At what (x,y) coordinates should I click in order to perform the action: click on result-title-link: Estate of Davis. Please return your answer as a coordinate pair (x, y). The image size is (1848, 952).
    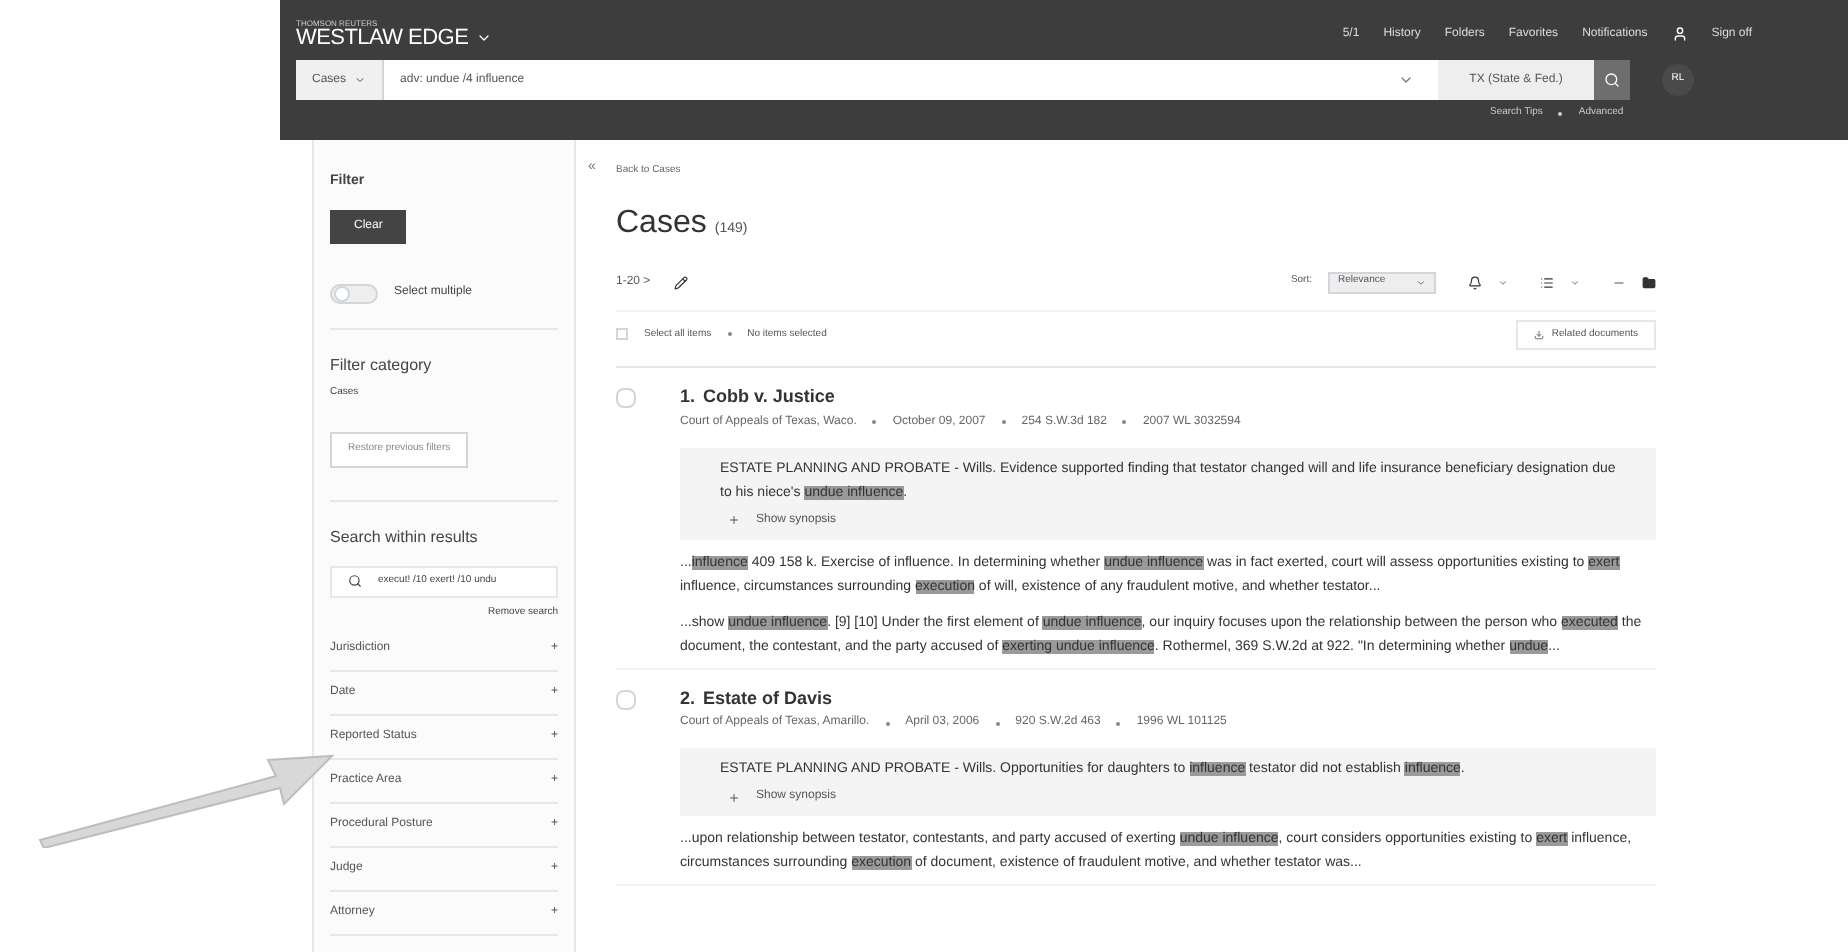
    Looking at the image, I should click on (768, 698).